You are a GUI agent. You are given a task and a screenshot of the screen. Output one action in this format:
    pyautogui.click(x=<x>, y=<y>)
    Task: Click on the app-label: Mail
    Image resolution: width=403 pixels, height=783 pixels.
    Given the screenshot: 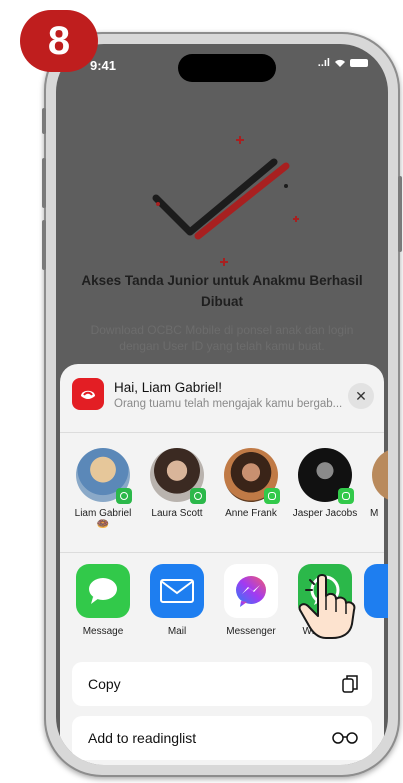 What is the action you would take?
    pyautogui.click(x=177, y=631)
    